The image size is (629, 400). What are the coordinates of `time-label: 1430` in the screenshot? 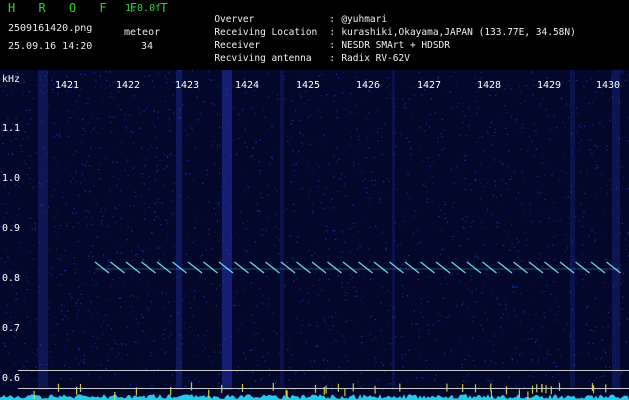 It's located at (608, 85).